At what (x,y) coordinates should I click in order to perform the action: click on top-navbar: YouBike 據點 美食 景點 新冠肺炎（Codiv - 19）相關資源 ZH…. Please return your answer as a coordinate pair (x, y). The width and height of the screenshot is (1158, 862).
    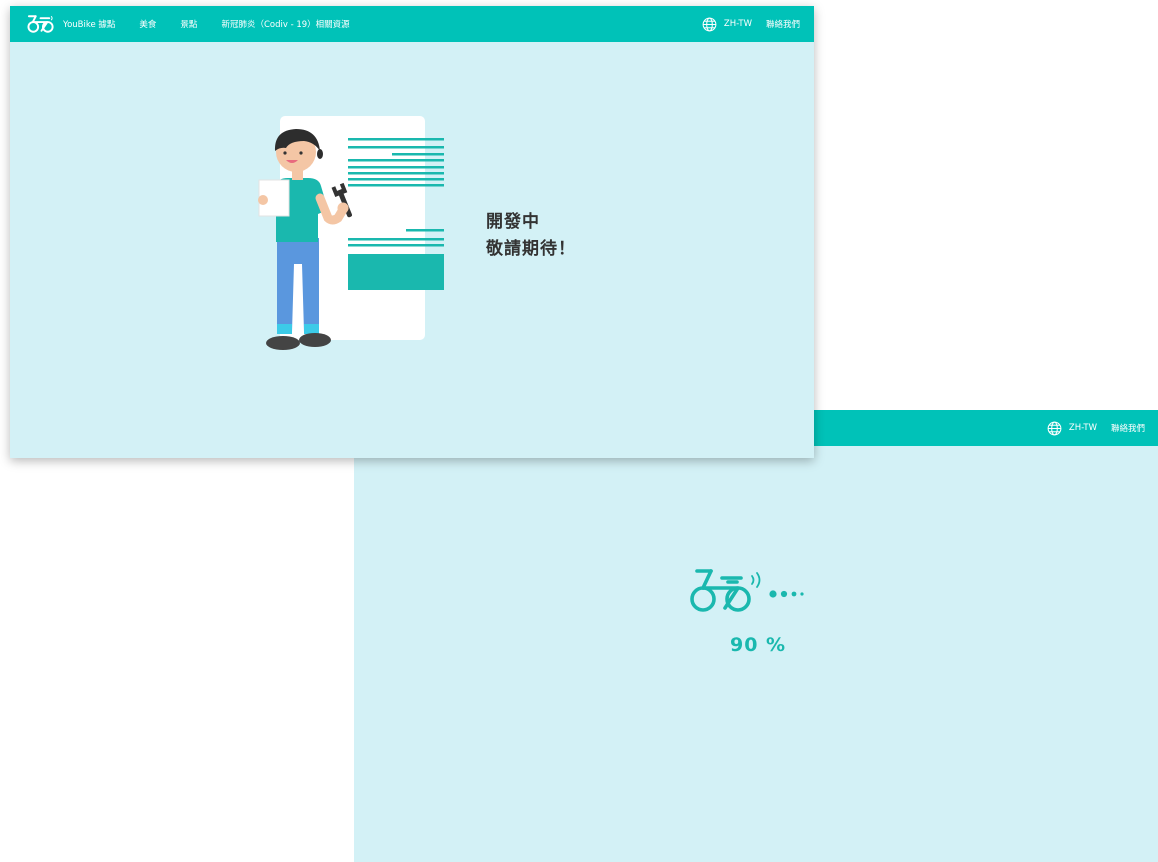
    Looking at the image, I should click on (412, 24).